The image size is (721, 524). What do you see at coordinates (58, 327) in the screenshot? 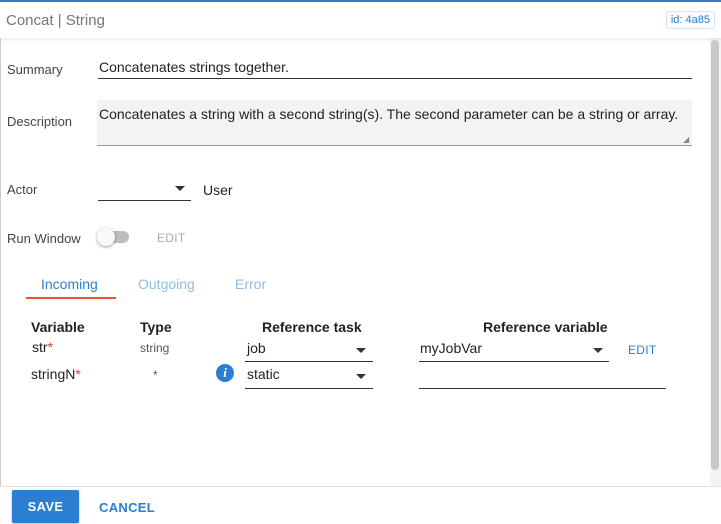
I see `header-variable: Variable` at bounding box center [58, 327].